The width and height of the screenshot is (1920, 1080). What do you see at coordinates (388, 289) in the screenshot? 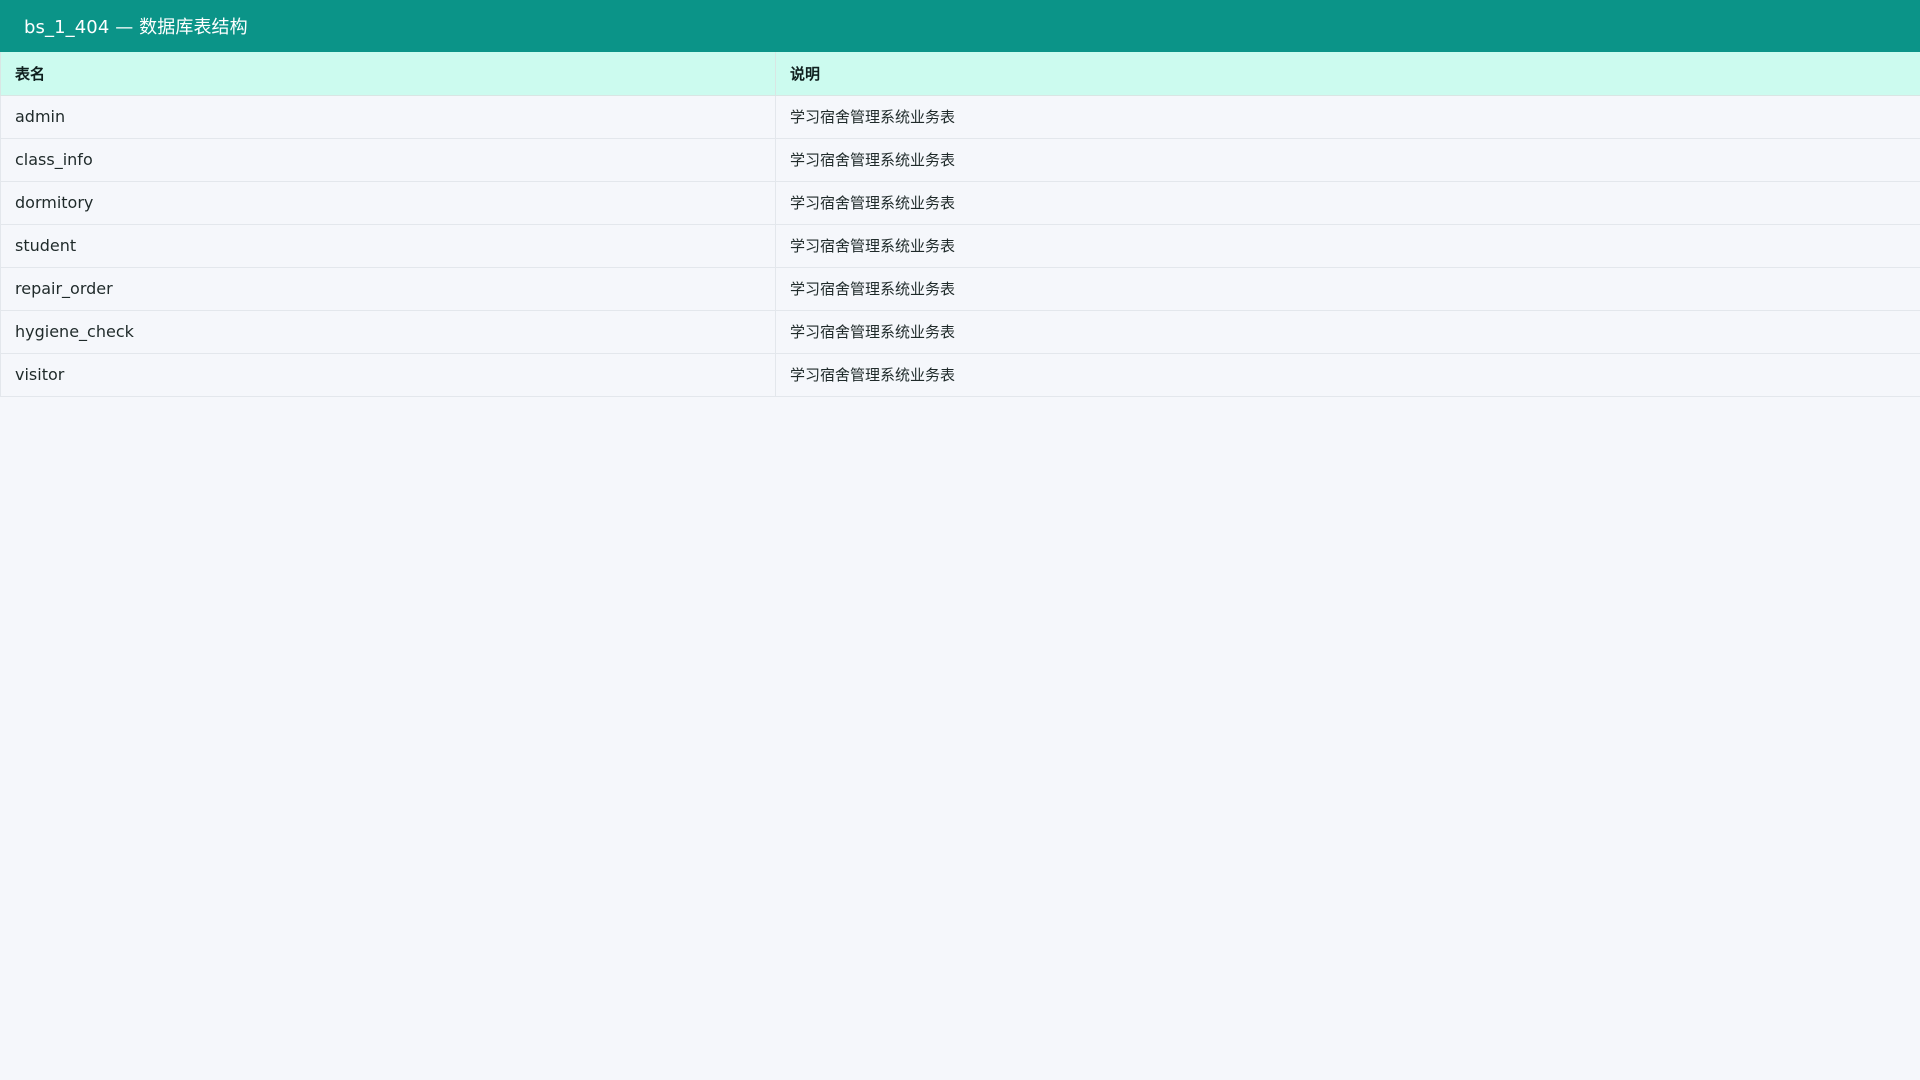
I see `table-name-cell: repair_order` at bounding box center [388, 289].